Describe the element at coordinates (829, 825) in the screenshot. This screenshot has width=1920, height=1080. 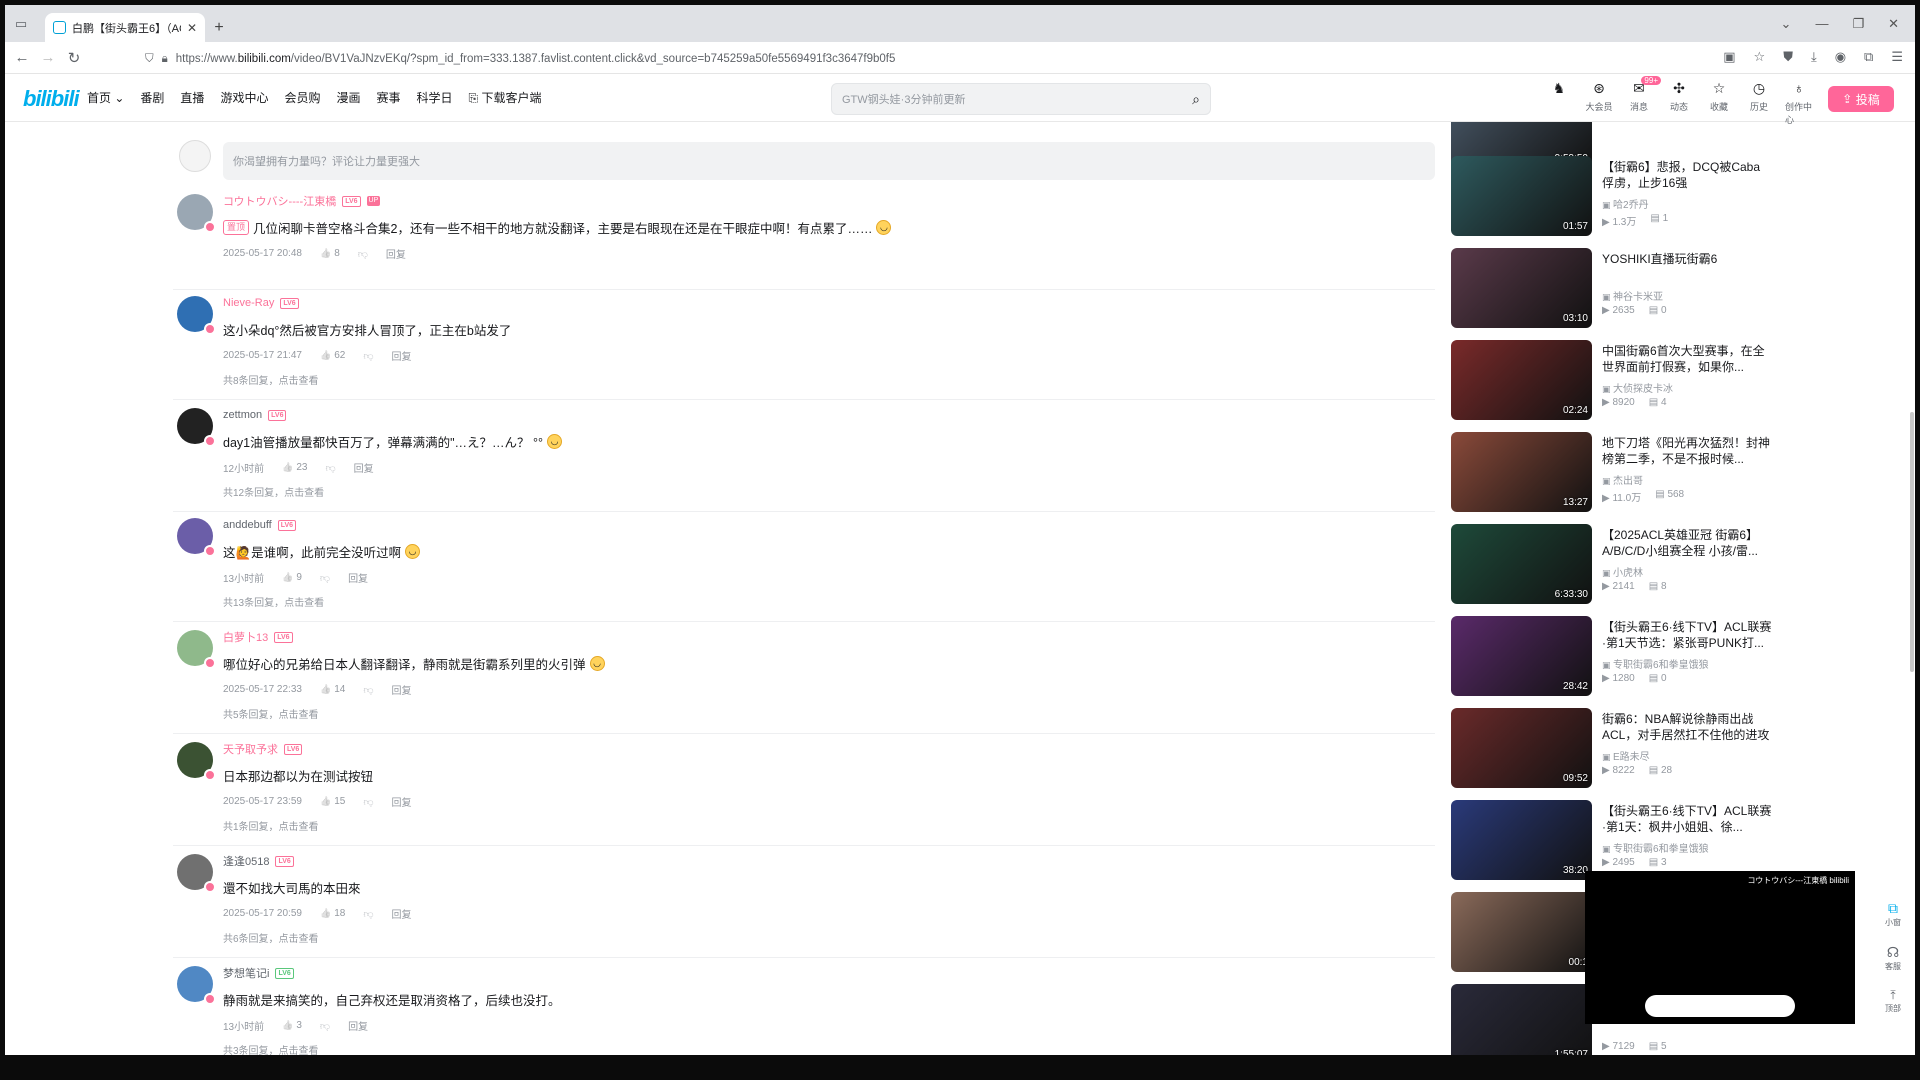
I see `view-replies-link: 共1条回复，点击查看` at that location.